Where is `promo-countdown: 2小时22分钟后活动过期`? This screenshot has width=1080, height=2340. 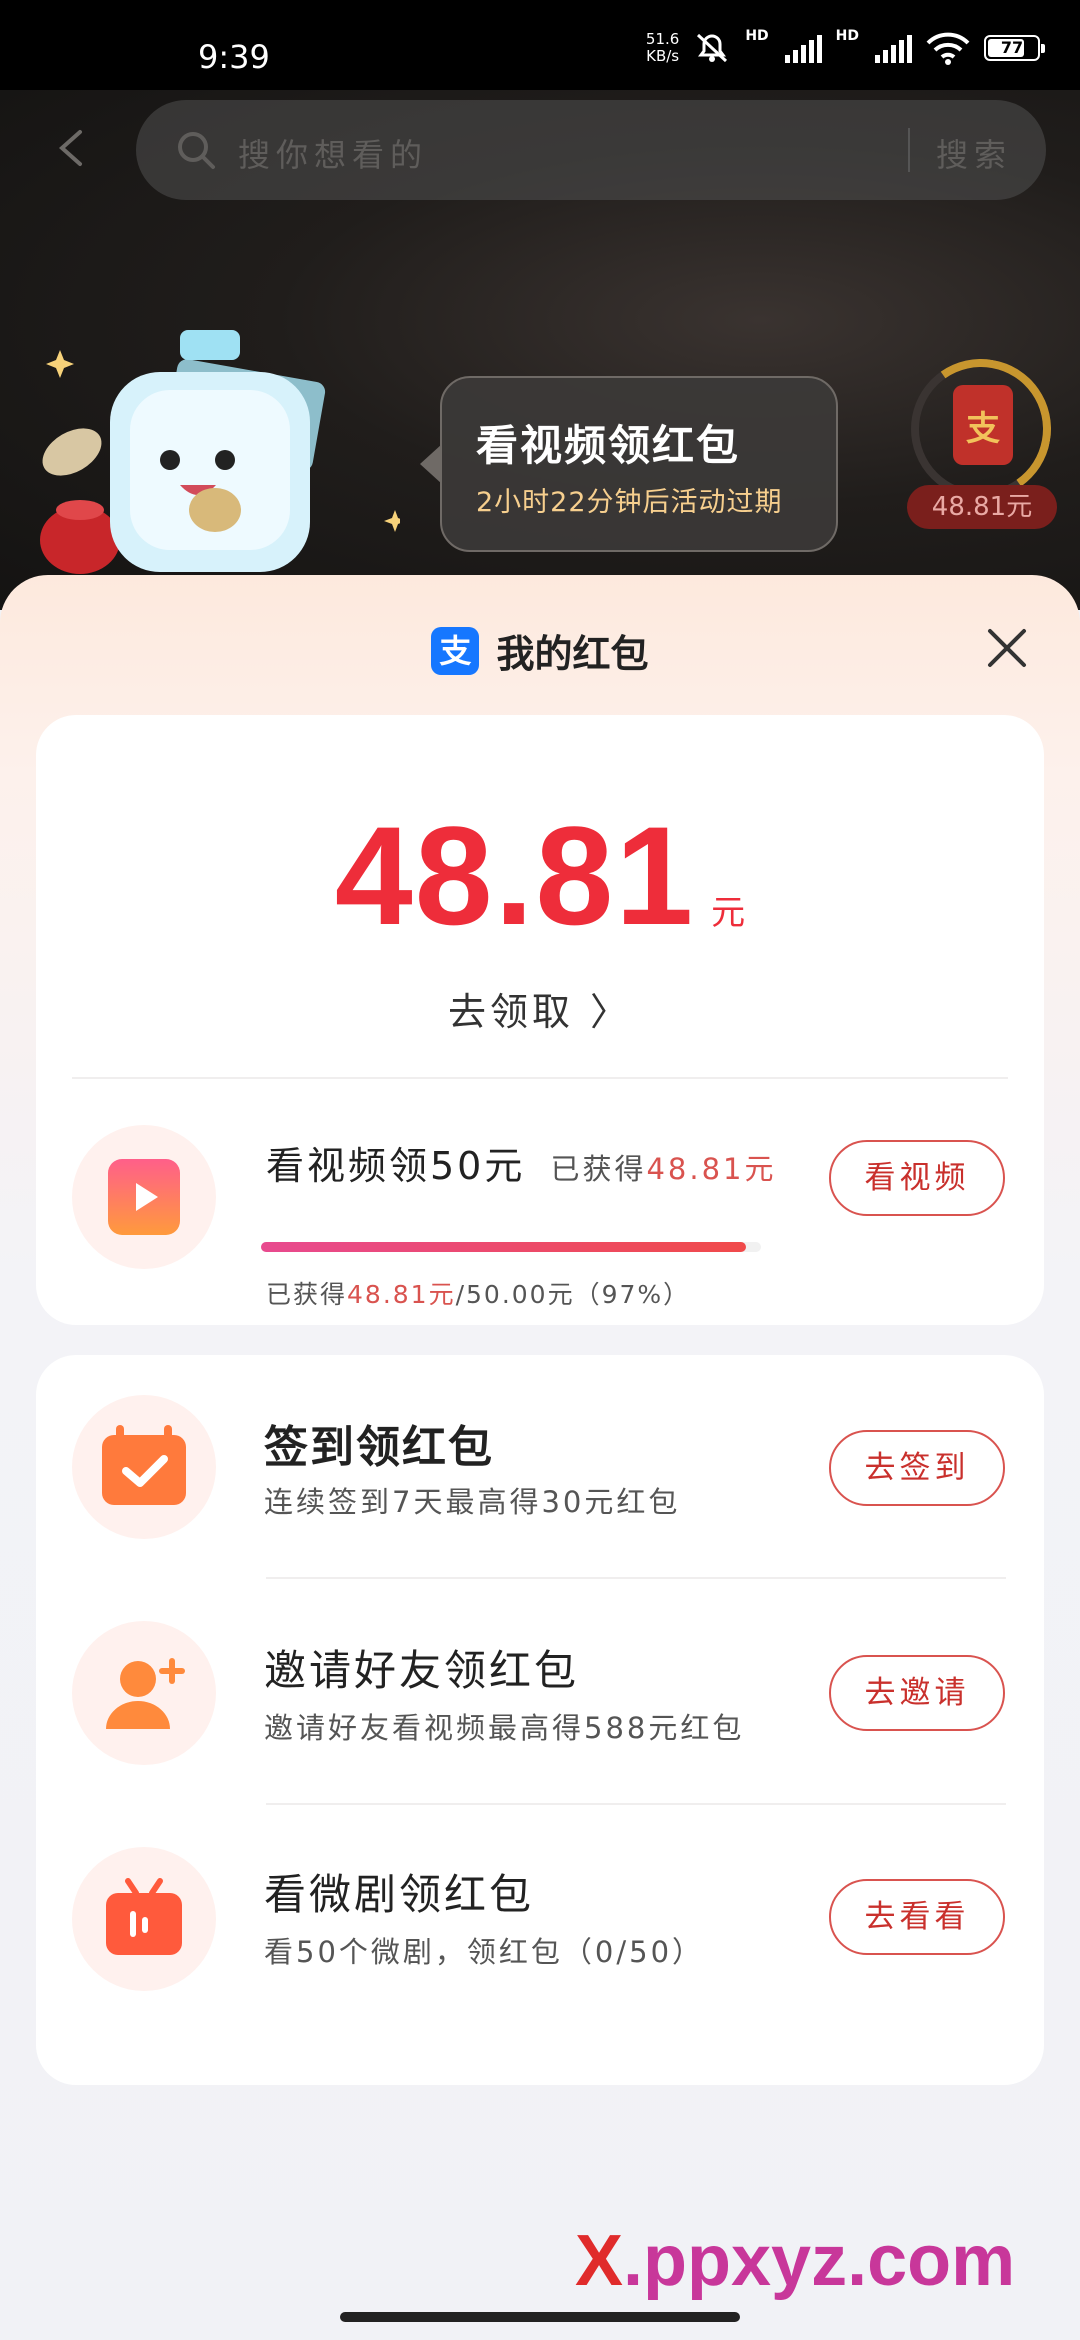 promo-countdown: 2小时22分钟后活动过期 is located at coordinates (629, 502).